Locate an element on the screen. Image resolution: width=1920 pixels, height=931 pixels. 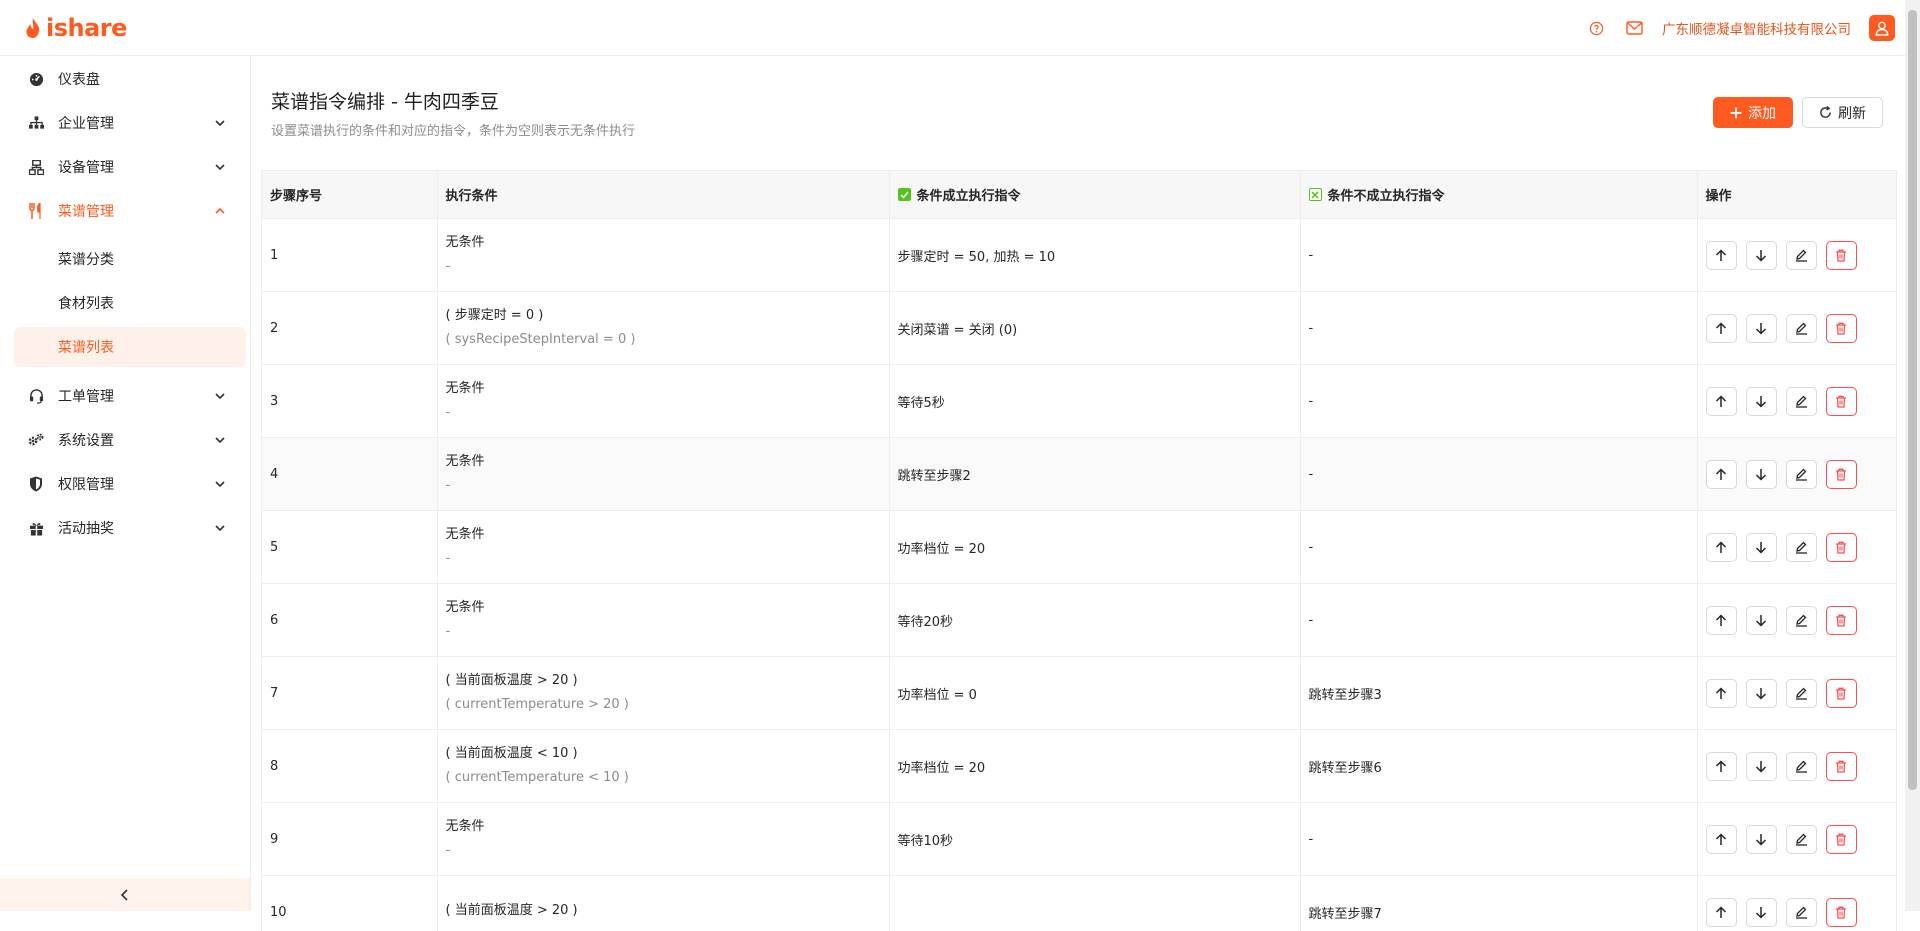
condition-expression: - is located at coordinates (663, 632).